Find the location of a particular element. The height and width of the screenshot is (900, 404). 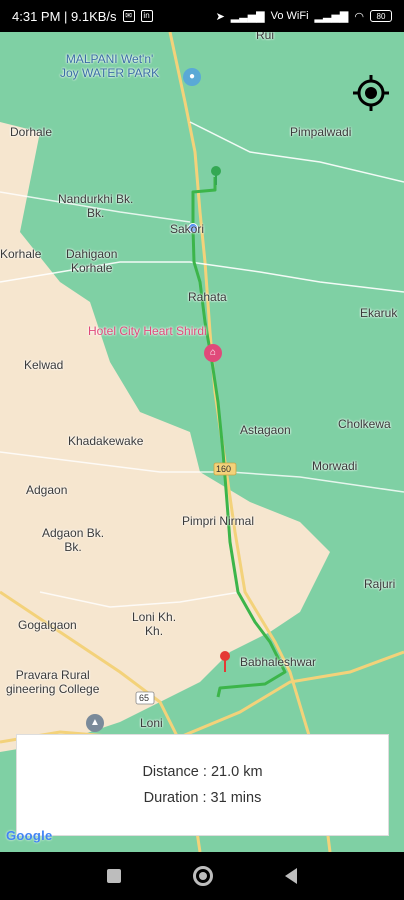

water-park-icon: ● is located at coordinates (192, 77).